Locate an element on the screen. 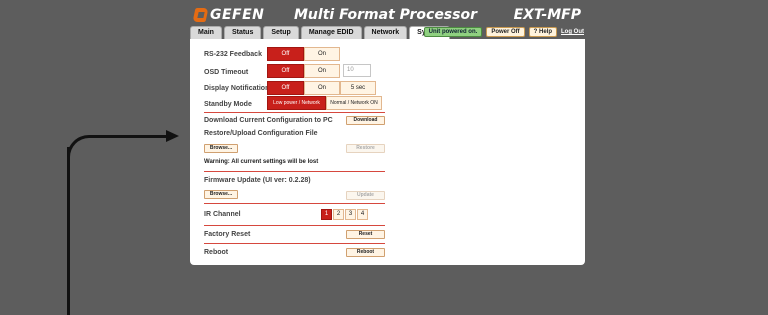 Image resolution: width=768 pixels, height=315 pixels. standby-low-power-option: Low power / Network OFF is located at coordinates (296, 107).